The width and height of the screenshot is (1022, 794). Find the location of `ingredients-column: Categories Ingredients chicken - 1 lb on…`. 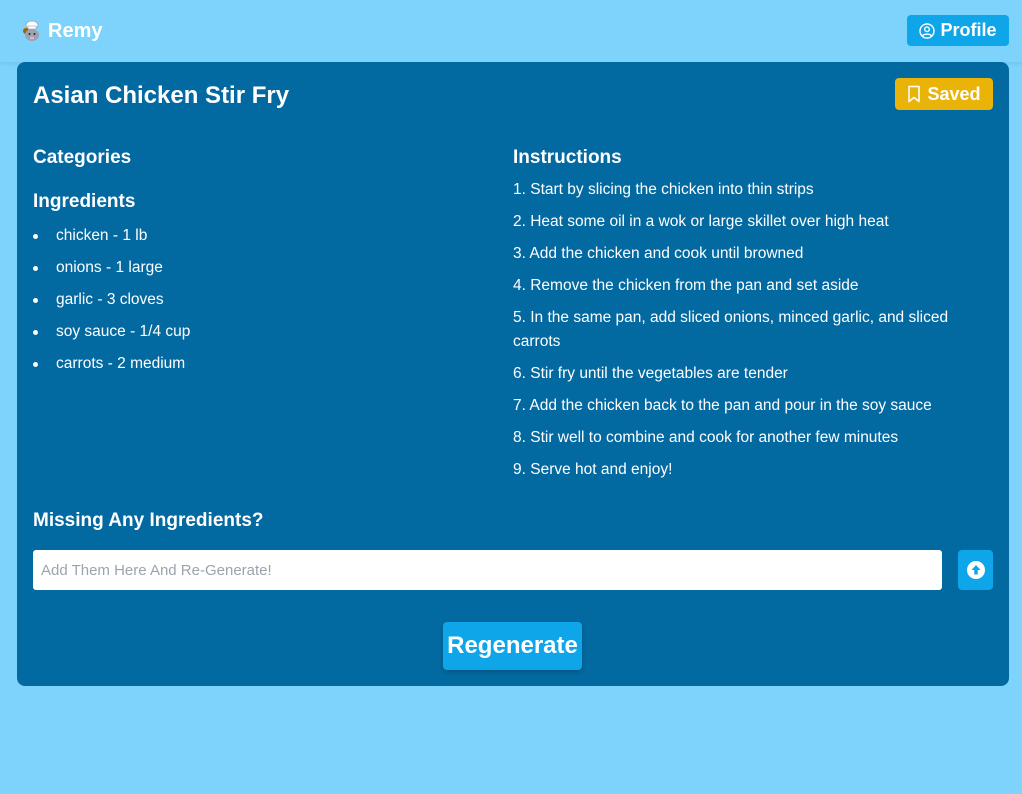

ingredients-column: Categories Ingredients chicken - 1 lb on… is located at coordinates (263, 263).